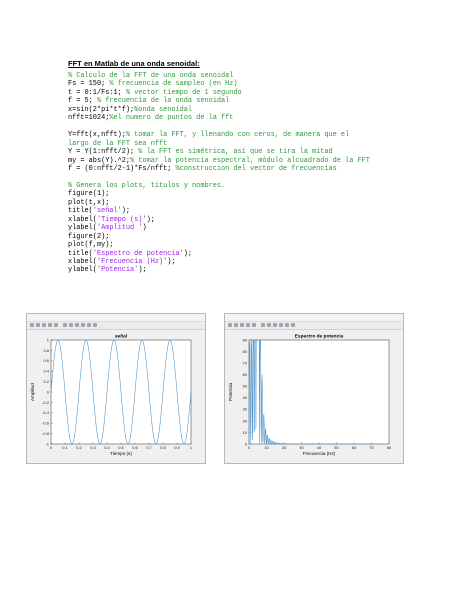 This screenshot has height=613, width=474. I want to click on code-text: my = abs(Y).^2;, so click(99, 160).